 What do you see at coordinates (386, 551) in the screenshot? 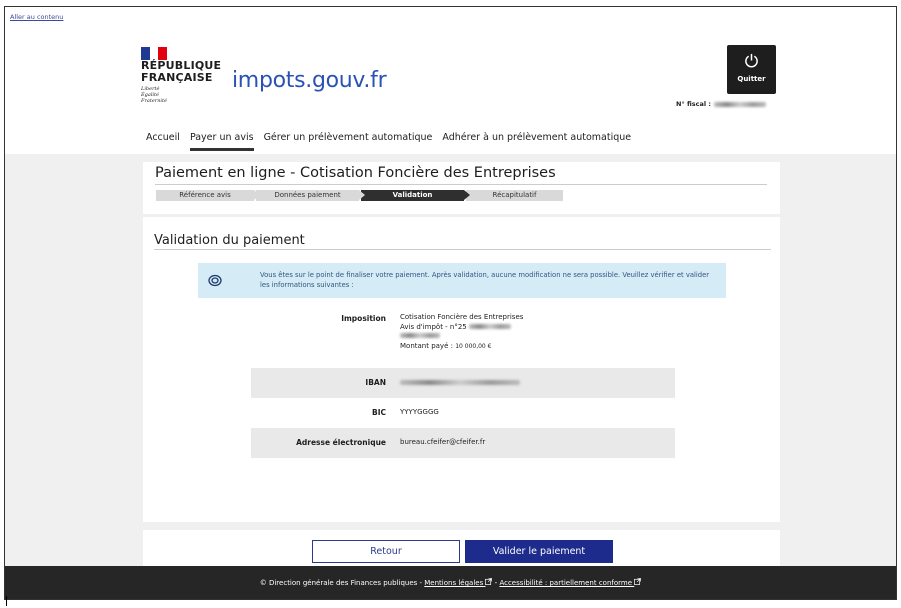
I see `back-button: Retour` at bounding box center [386, 551].